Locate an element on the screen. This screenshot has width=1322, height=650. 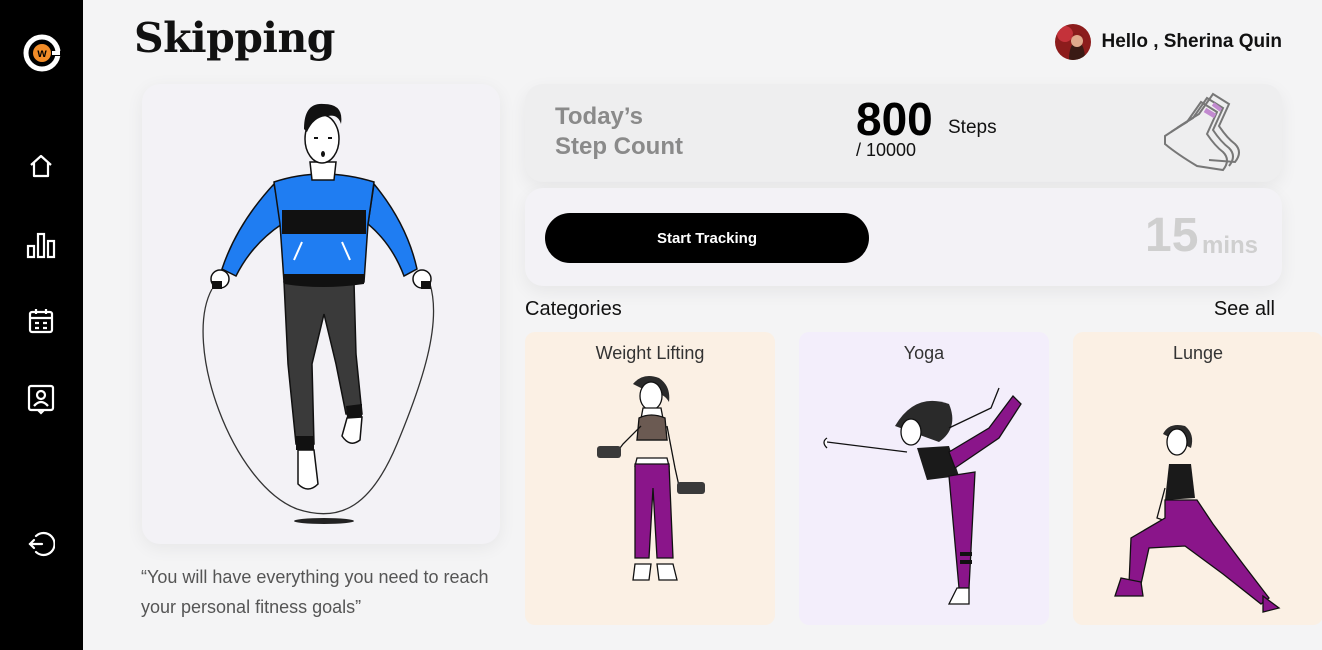
sidebar-item-home is located at coordinates (41, 166).